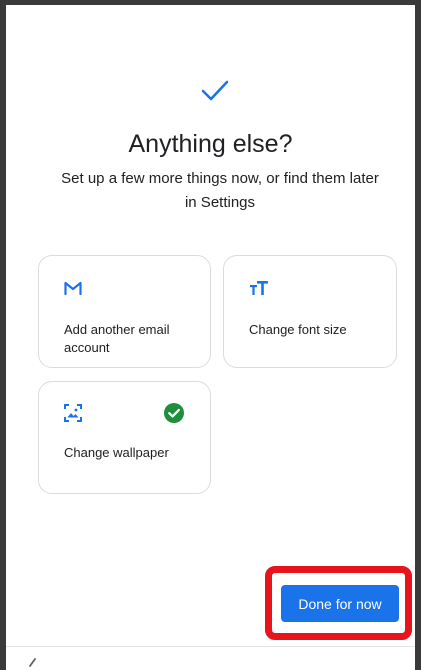 The height and width of the screenshot is (670, 421). What do you see at coordinates (116, 452) in the screenshot?
I see `change-wallpaper-label: Change wallpaper` at bounding box center [116, 452].